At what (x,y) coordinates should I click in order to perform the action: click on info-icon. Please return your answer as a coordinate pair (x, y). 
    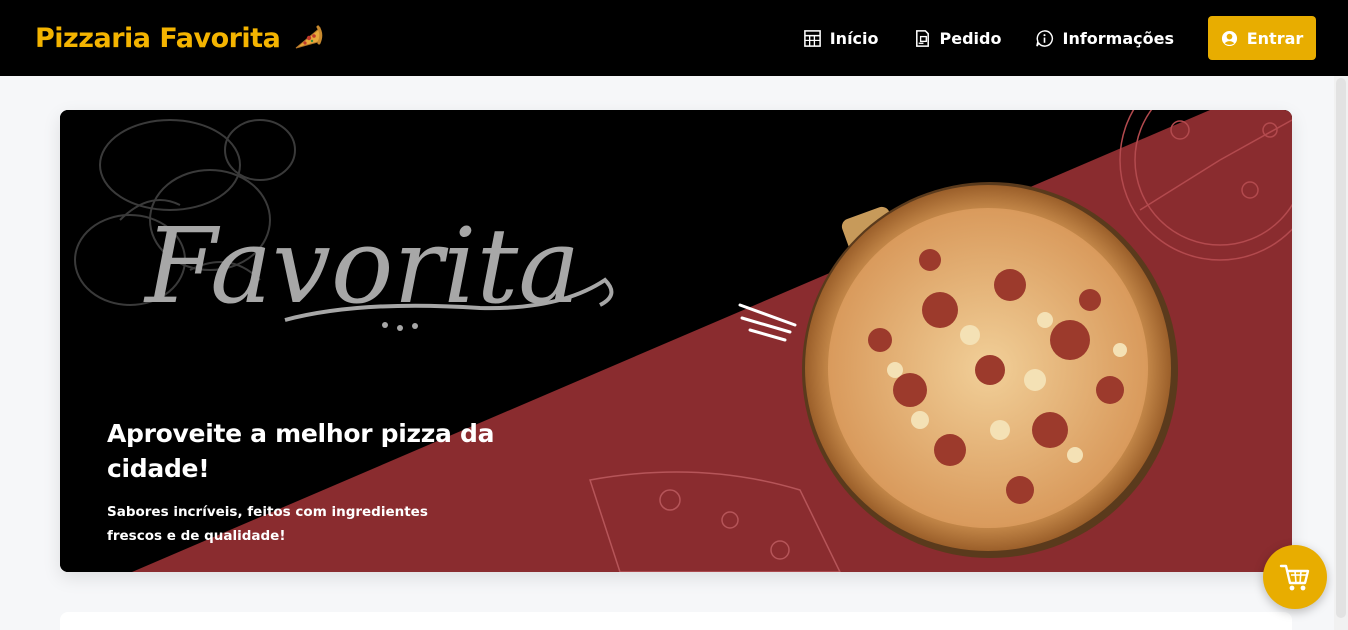
    Looking at the image, I should click on (1045, 38).